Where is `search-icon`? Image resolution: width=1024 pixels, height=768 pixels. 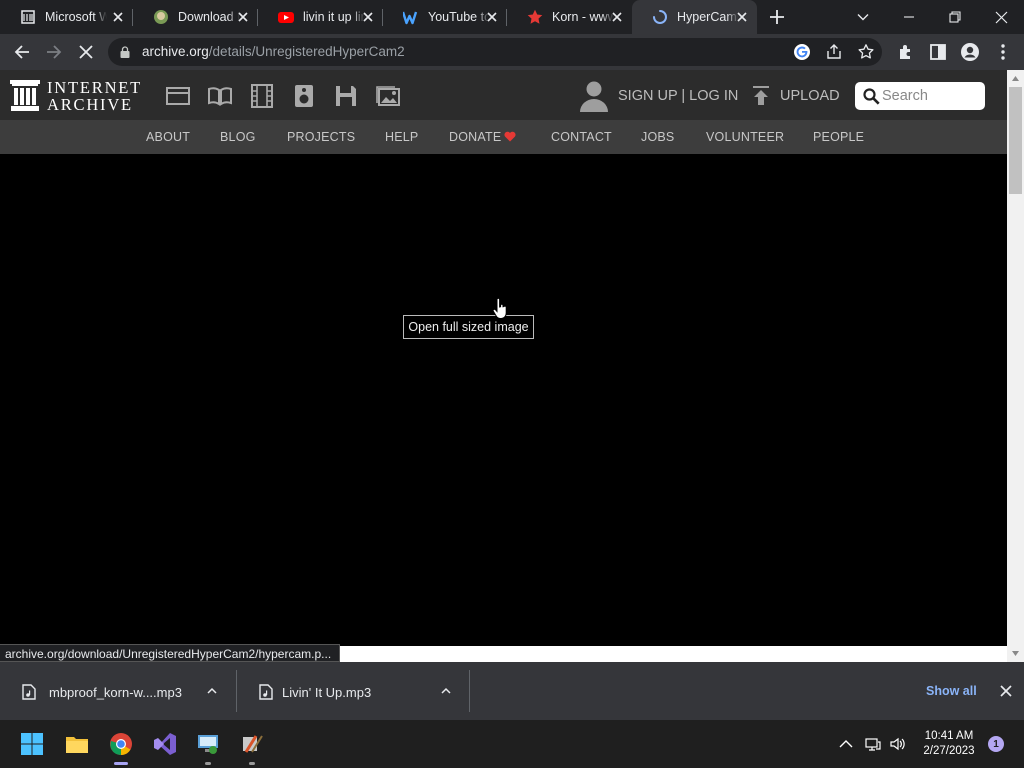
search-icon is located at coordinates (871, 96).